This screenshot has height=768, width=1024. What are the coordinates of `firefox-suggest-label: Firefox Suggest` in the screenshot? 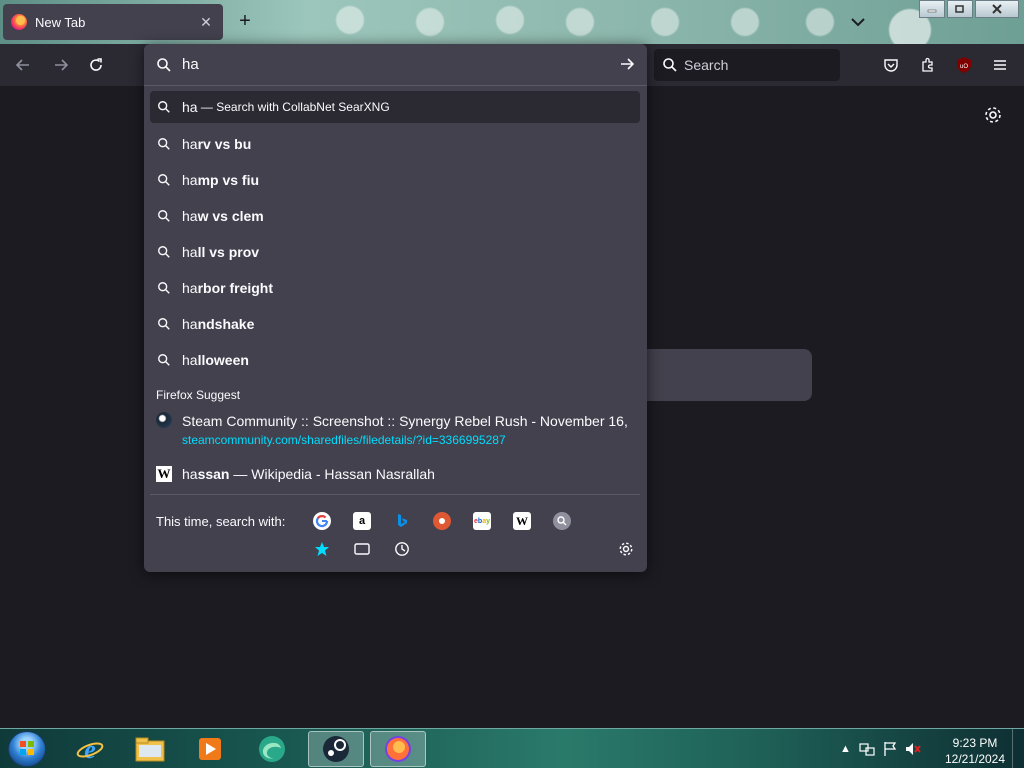 It's located at (198, 395).